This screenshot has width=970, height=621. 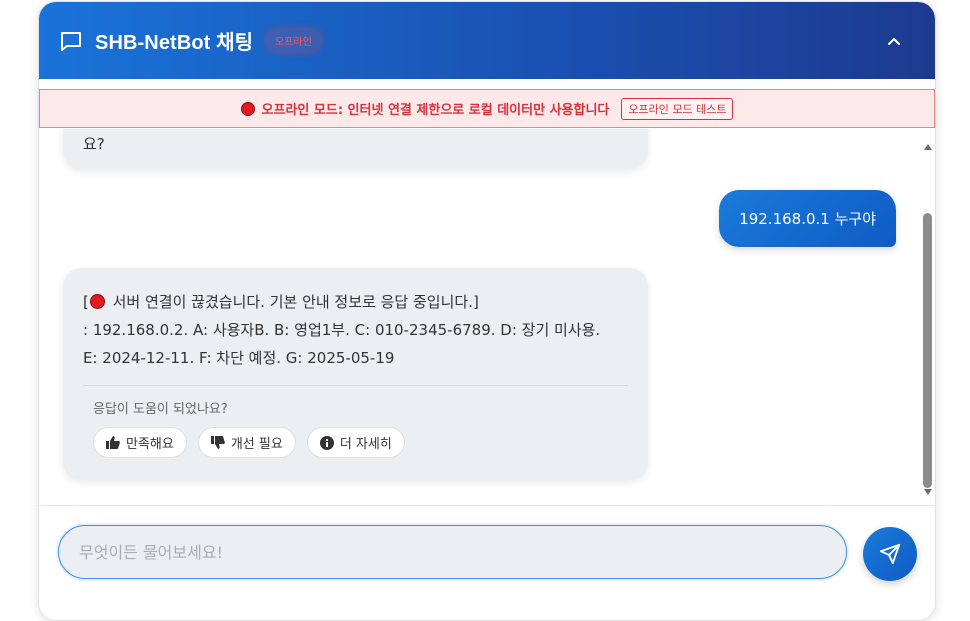 What do you see at coordinates (113, 442) in the screenshot?
I see `thumbs-up-icon` at bounding box center [113, 442].